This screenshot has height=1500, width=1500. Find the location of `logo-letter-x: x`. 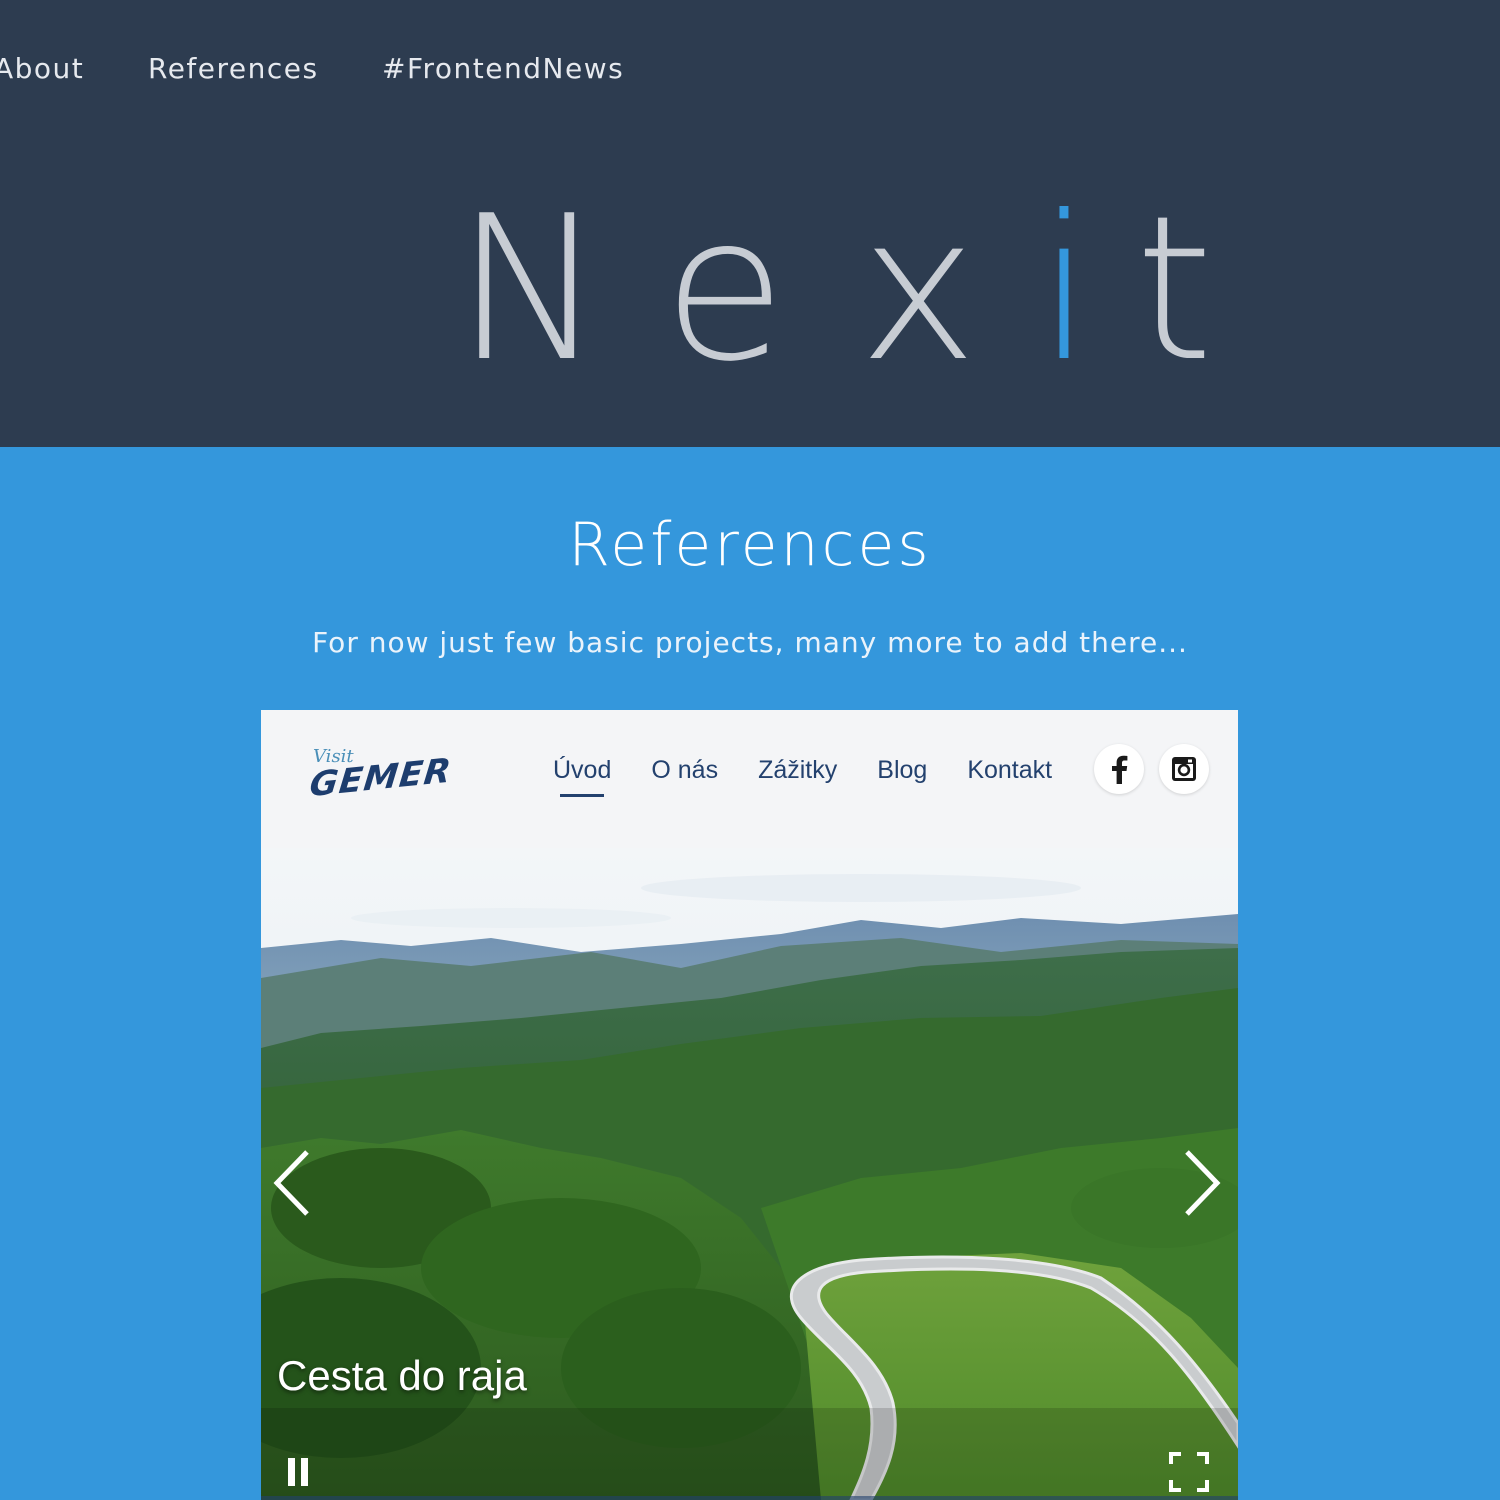

logo-letter-x: x is located at coordinates (918, 289).